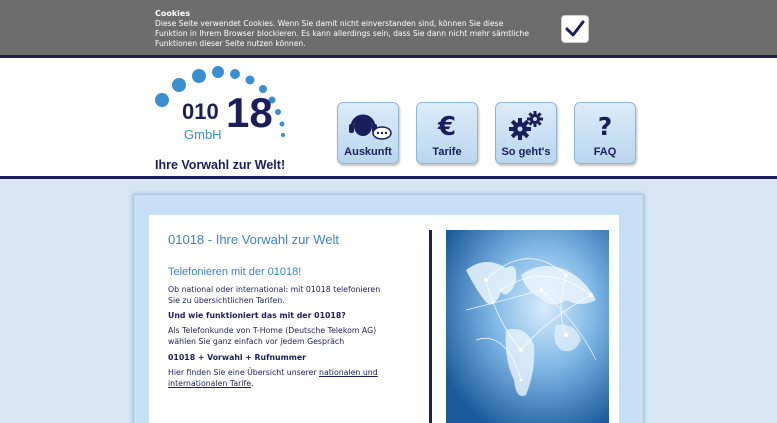 Image resolution: width=777 pixels, height=423 pixels. I want to click on globe-network-icon, so click(527, 326).